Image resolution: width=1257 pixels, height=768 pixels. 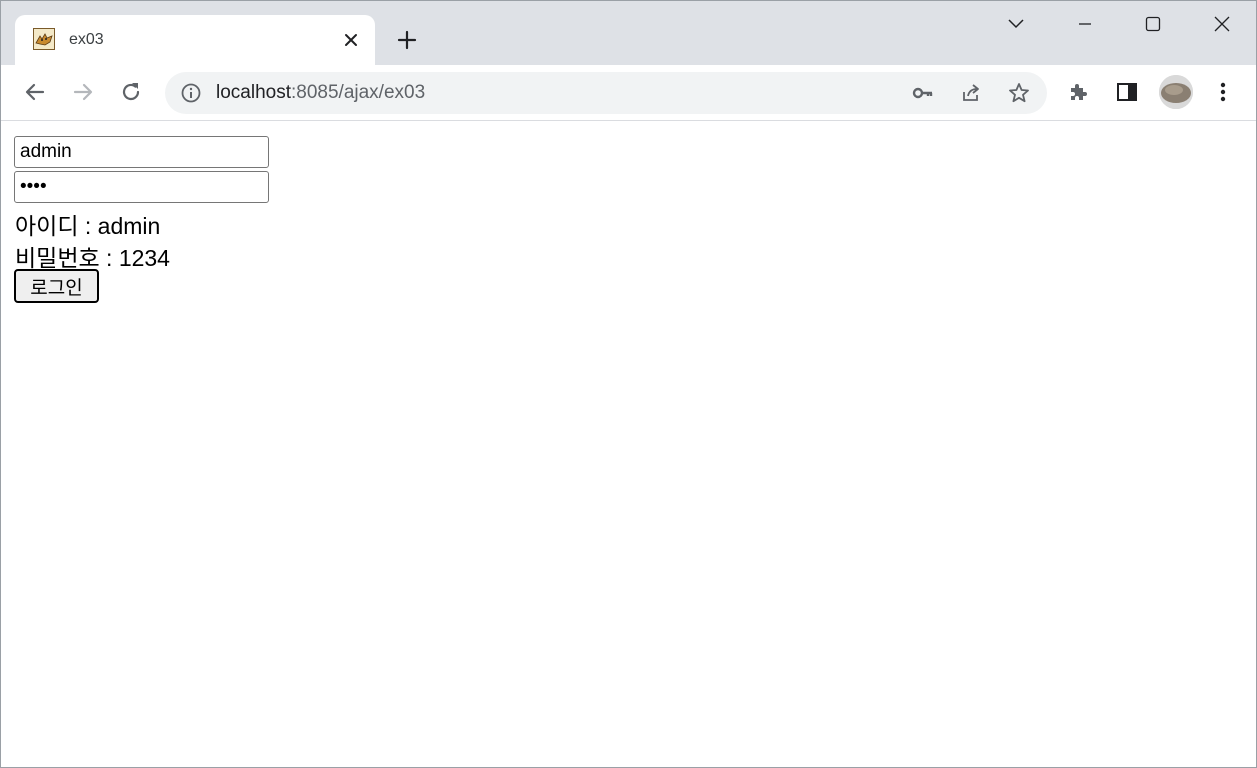 I want to click on tab-title: ex03, so click(x=86, y=39).